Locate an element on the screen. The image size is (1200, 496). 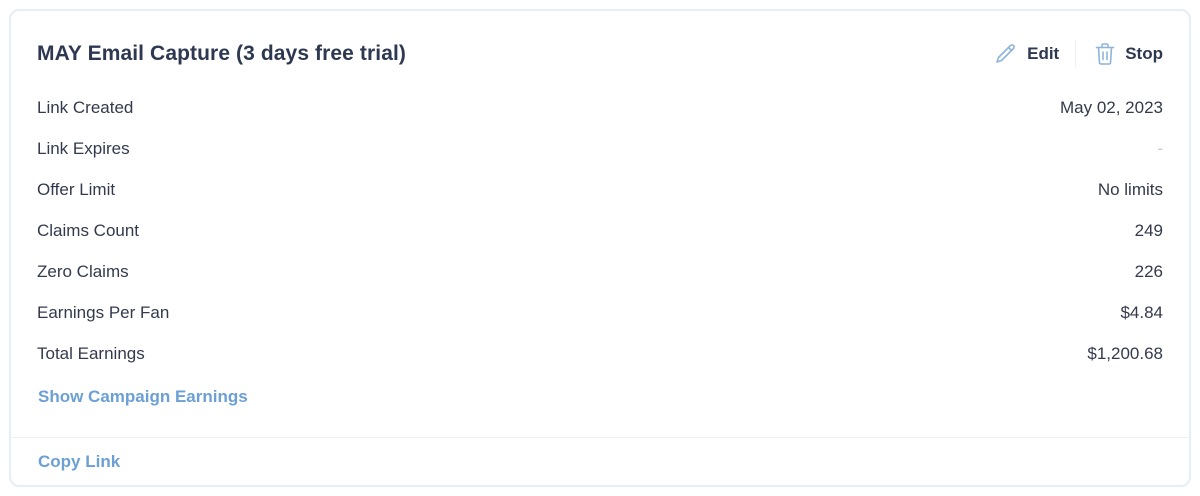
detail-value: May 02, 2023 is located at coordinates (1111, 107).